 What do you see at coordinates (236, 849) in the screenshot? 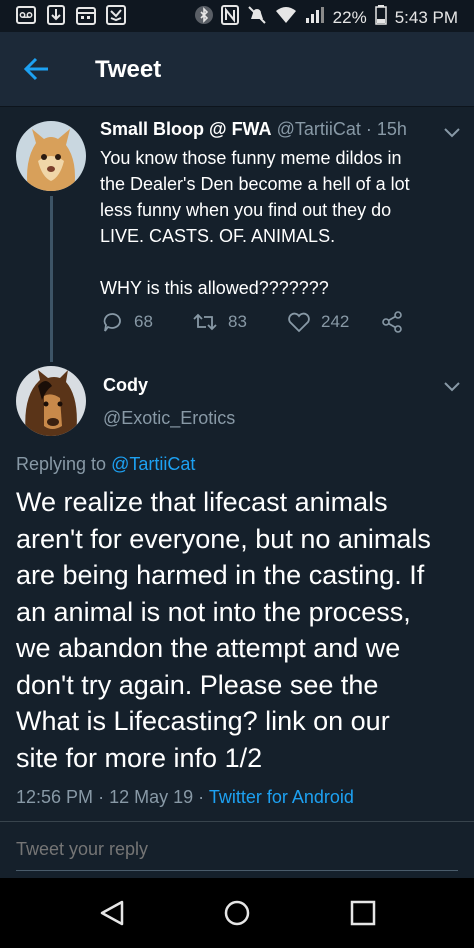
I see `reply-input` at bounding box center [236, 849].